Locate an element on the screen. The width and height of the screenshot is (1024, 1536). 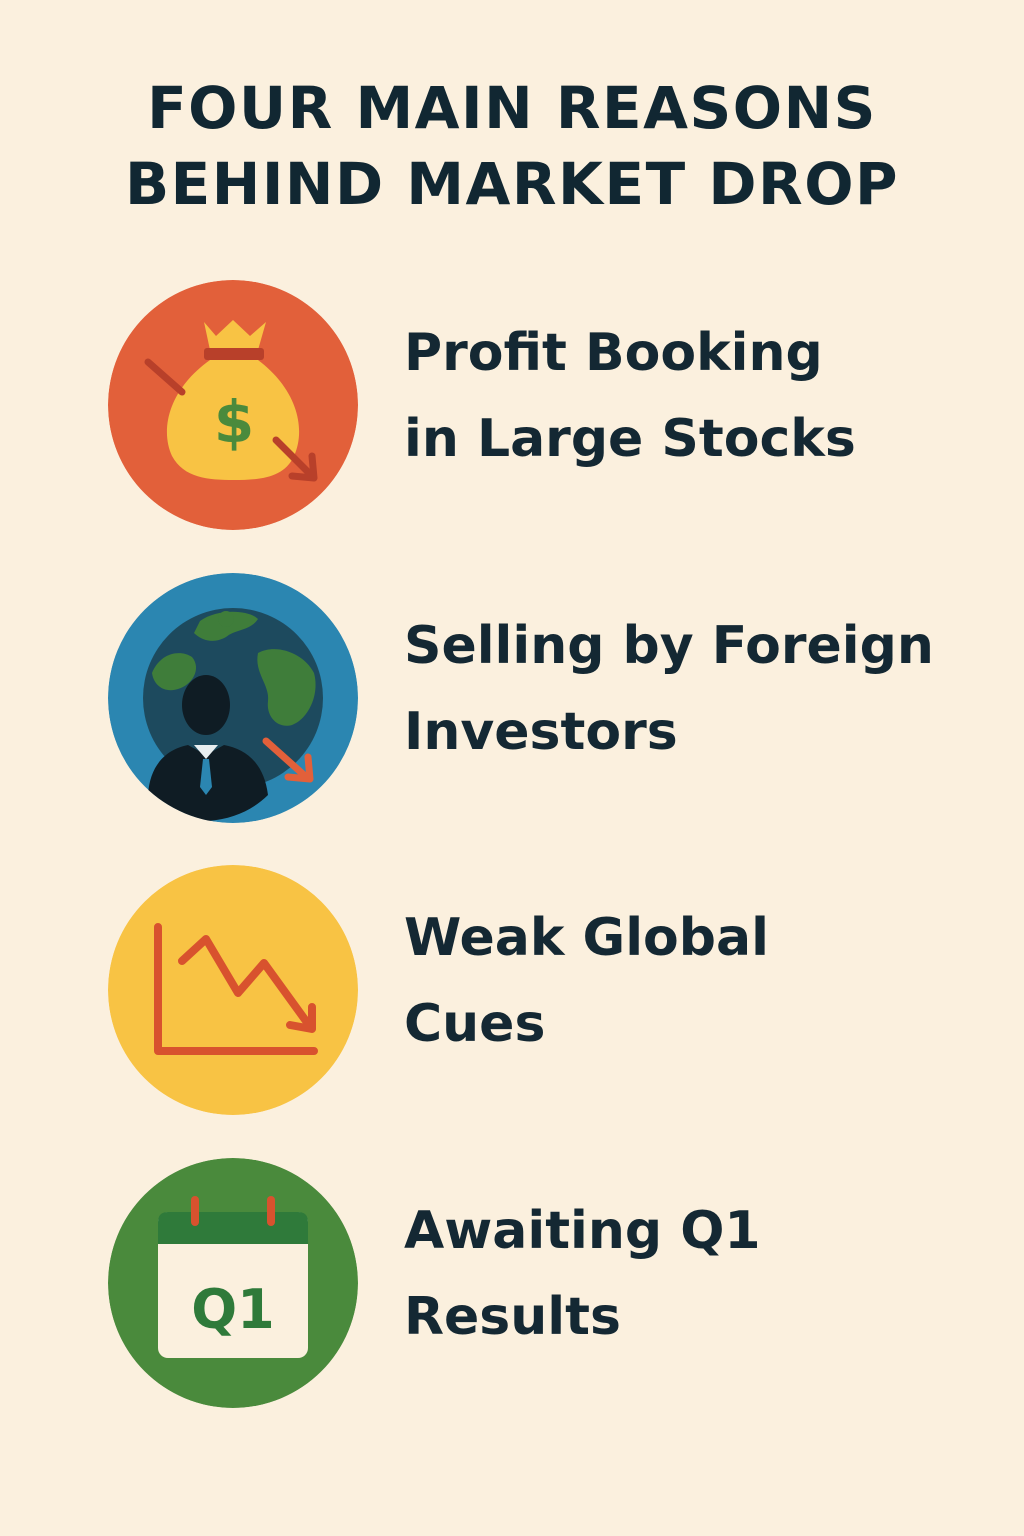
reason-weak-global-cues: Weak Global Cues is located at coordinates (548, 990).